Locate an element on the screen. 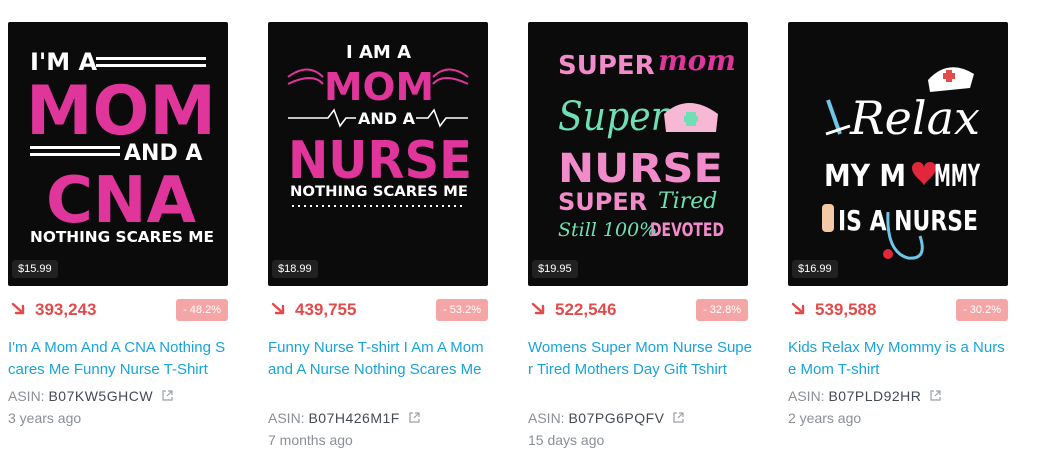 The height and width of the screenshot is (465, 1049). asin-value: B07PLD92HR is located at coordinates (875, 396).